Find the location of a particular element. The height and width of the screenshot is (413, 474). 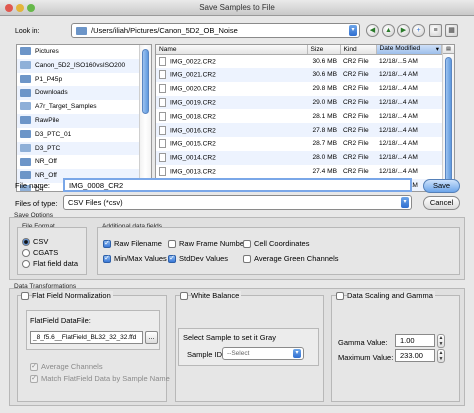

up-folder-icon: ▲ is located at coordinates (388, 30).